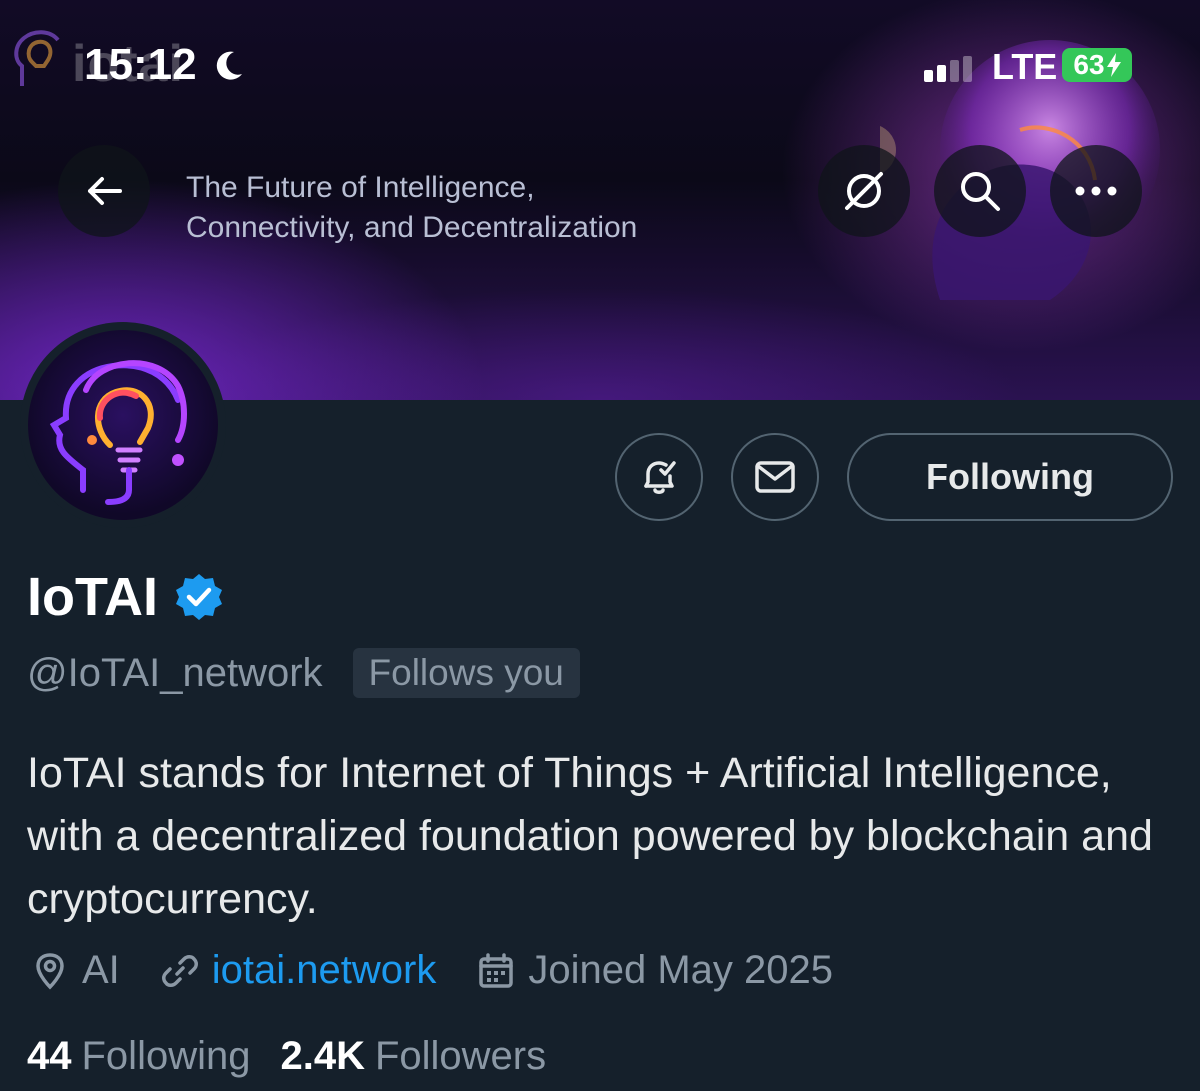  I want to click on calendar-icon, so click(496, 970).